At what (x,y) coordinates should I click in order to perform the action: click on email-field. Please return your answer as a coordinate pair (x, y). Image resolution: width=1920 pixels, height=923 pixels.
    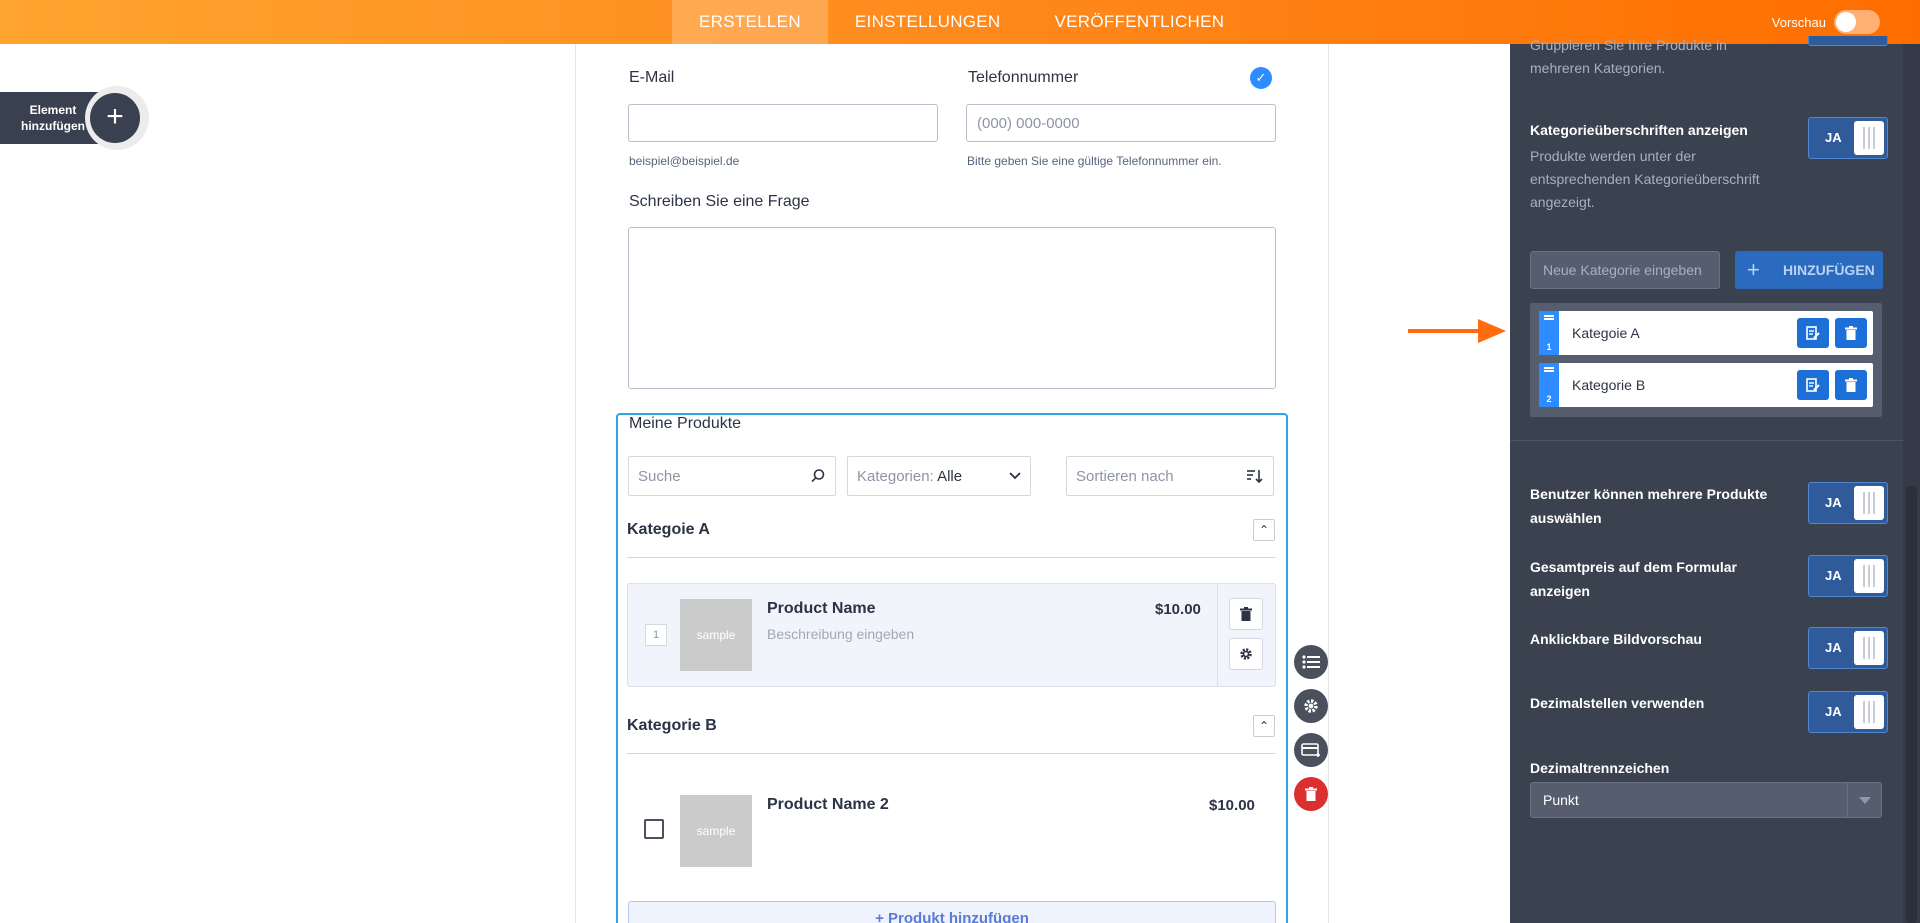
    Looking at the image, I should click on (783, 123).